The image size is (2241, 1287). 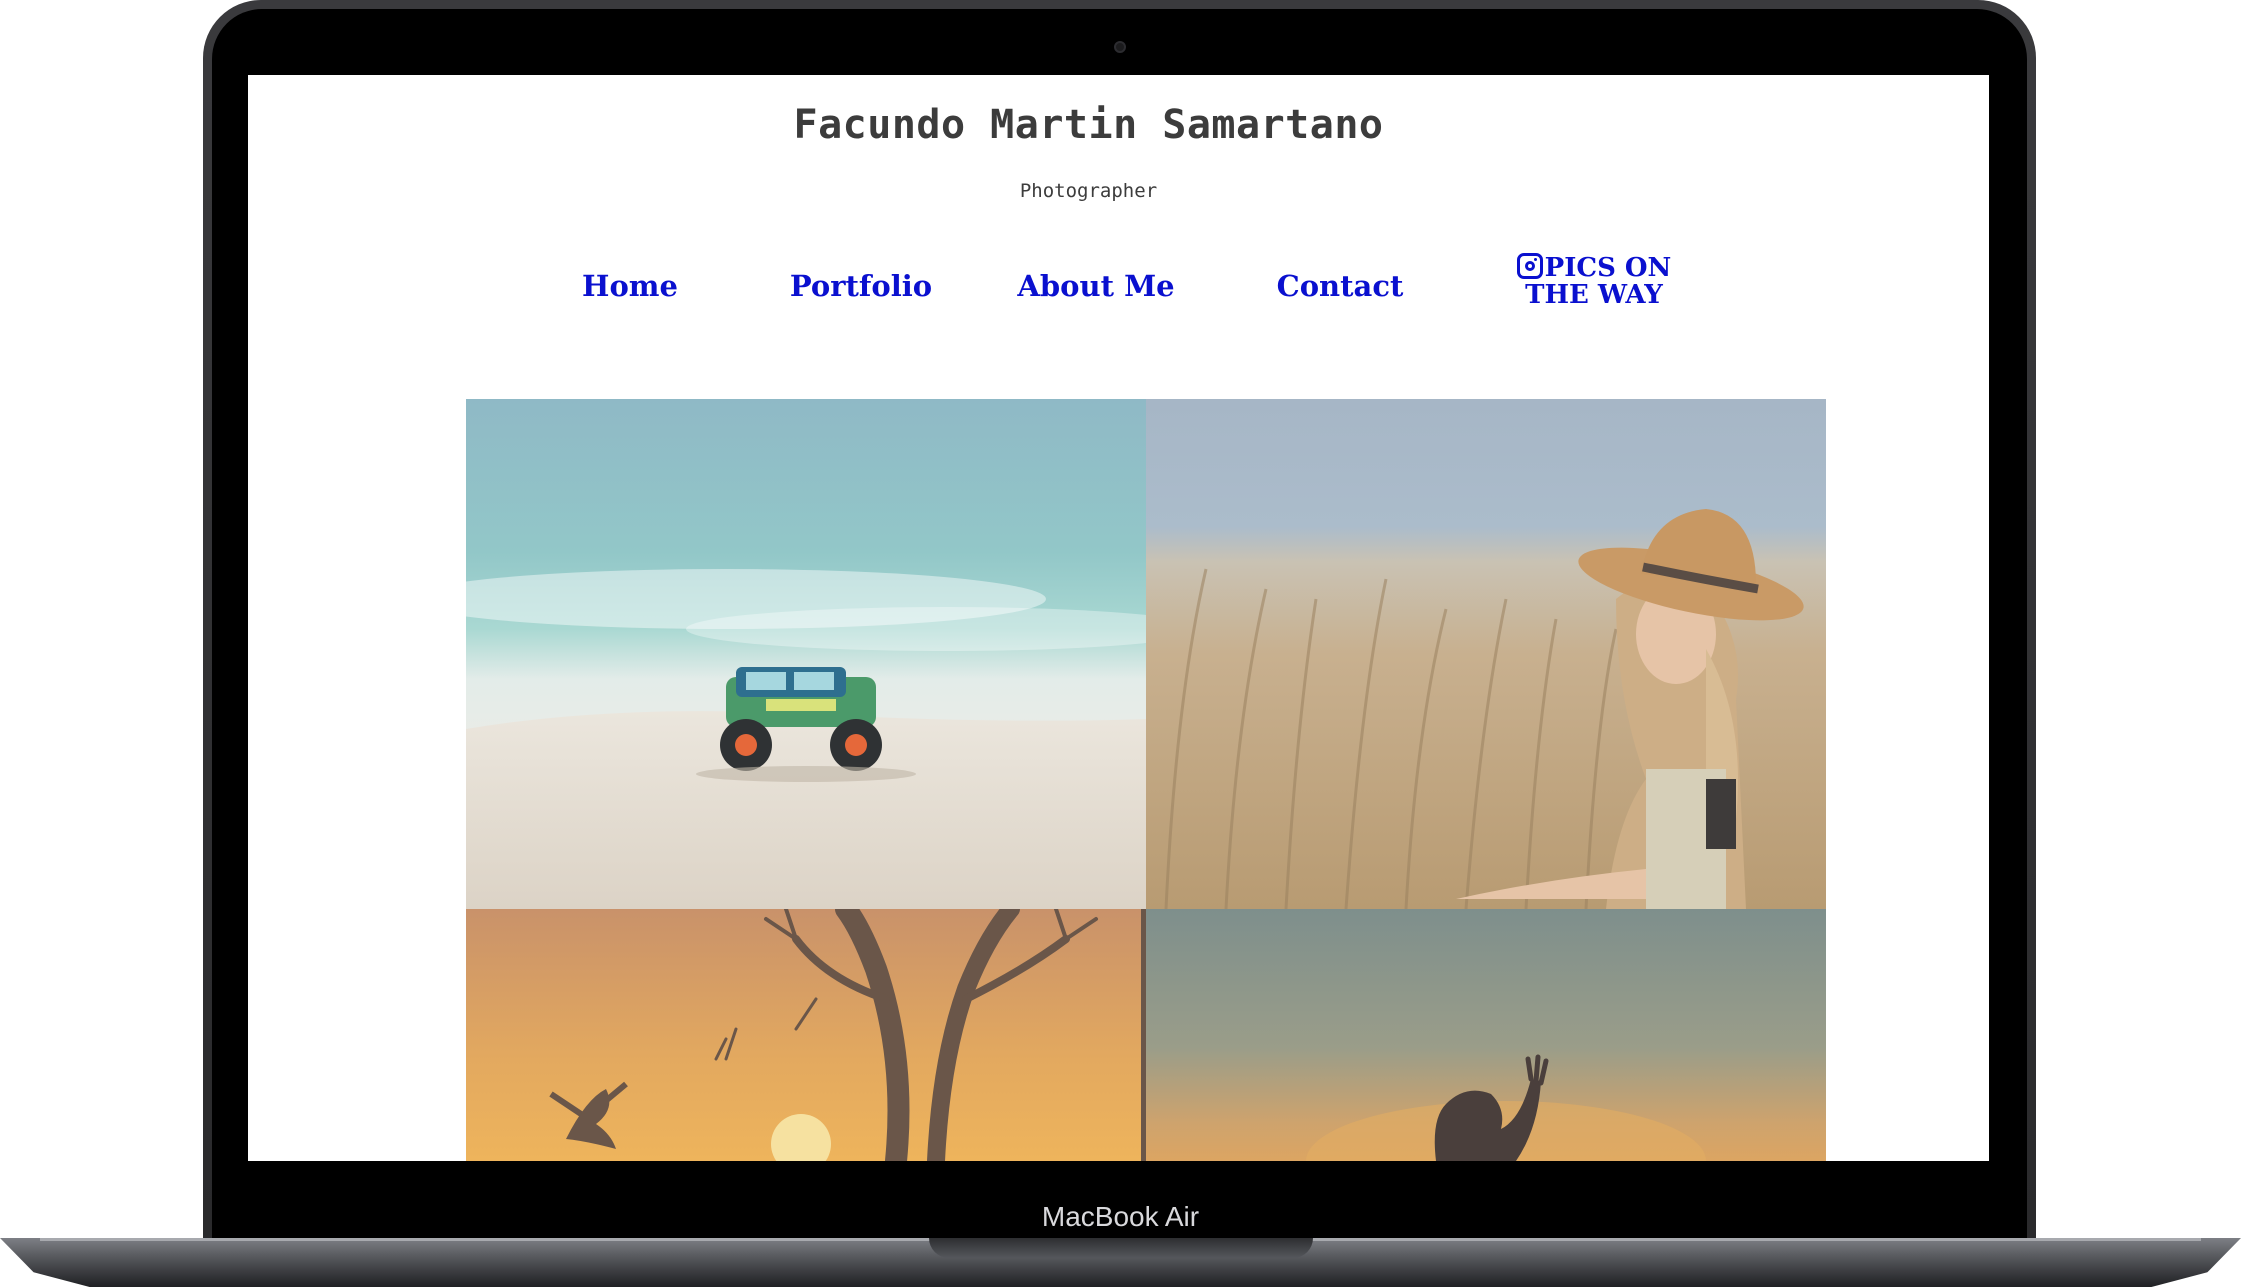 I want to click on site-subtitle: Photographer, so click(x=1088, y=191).